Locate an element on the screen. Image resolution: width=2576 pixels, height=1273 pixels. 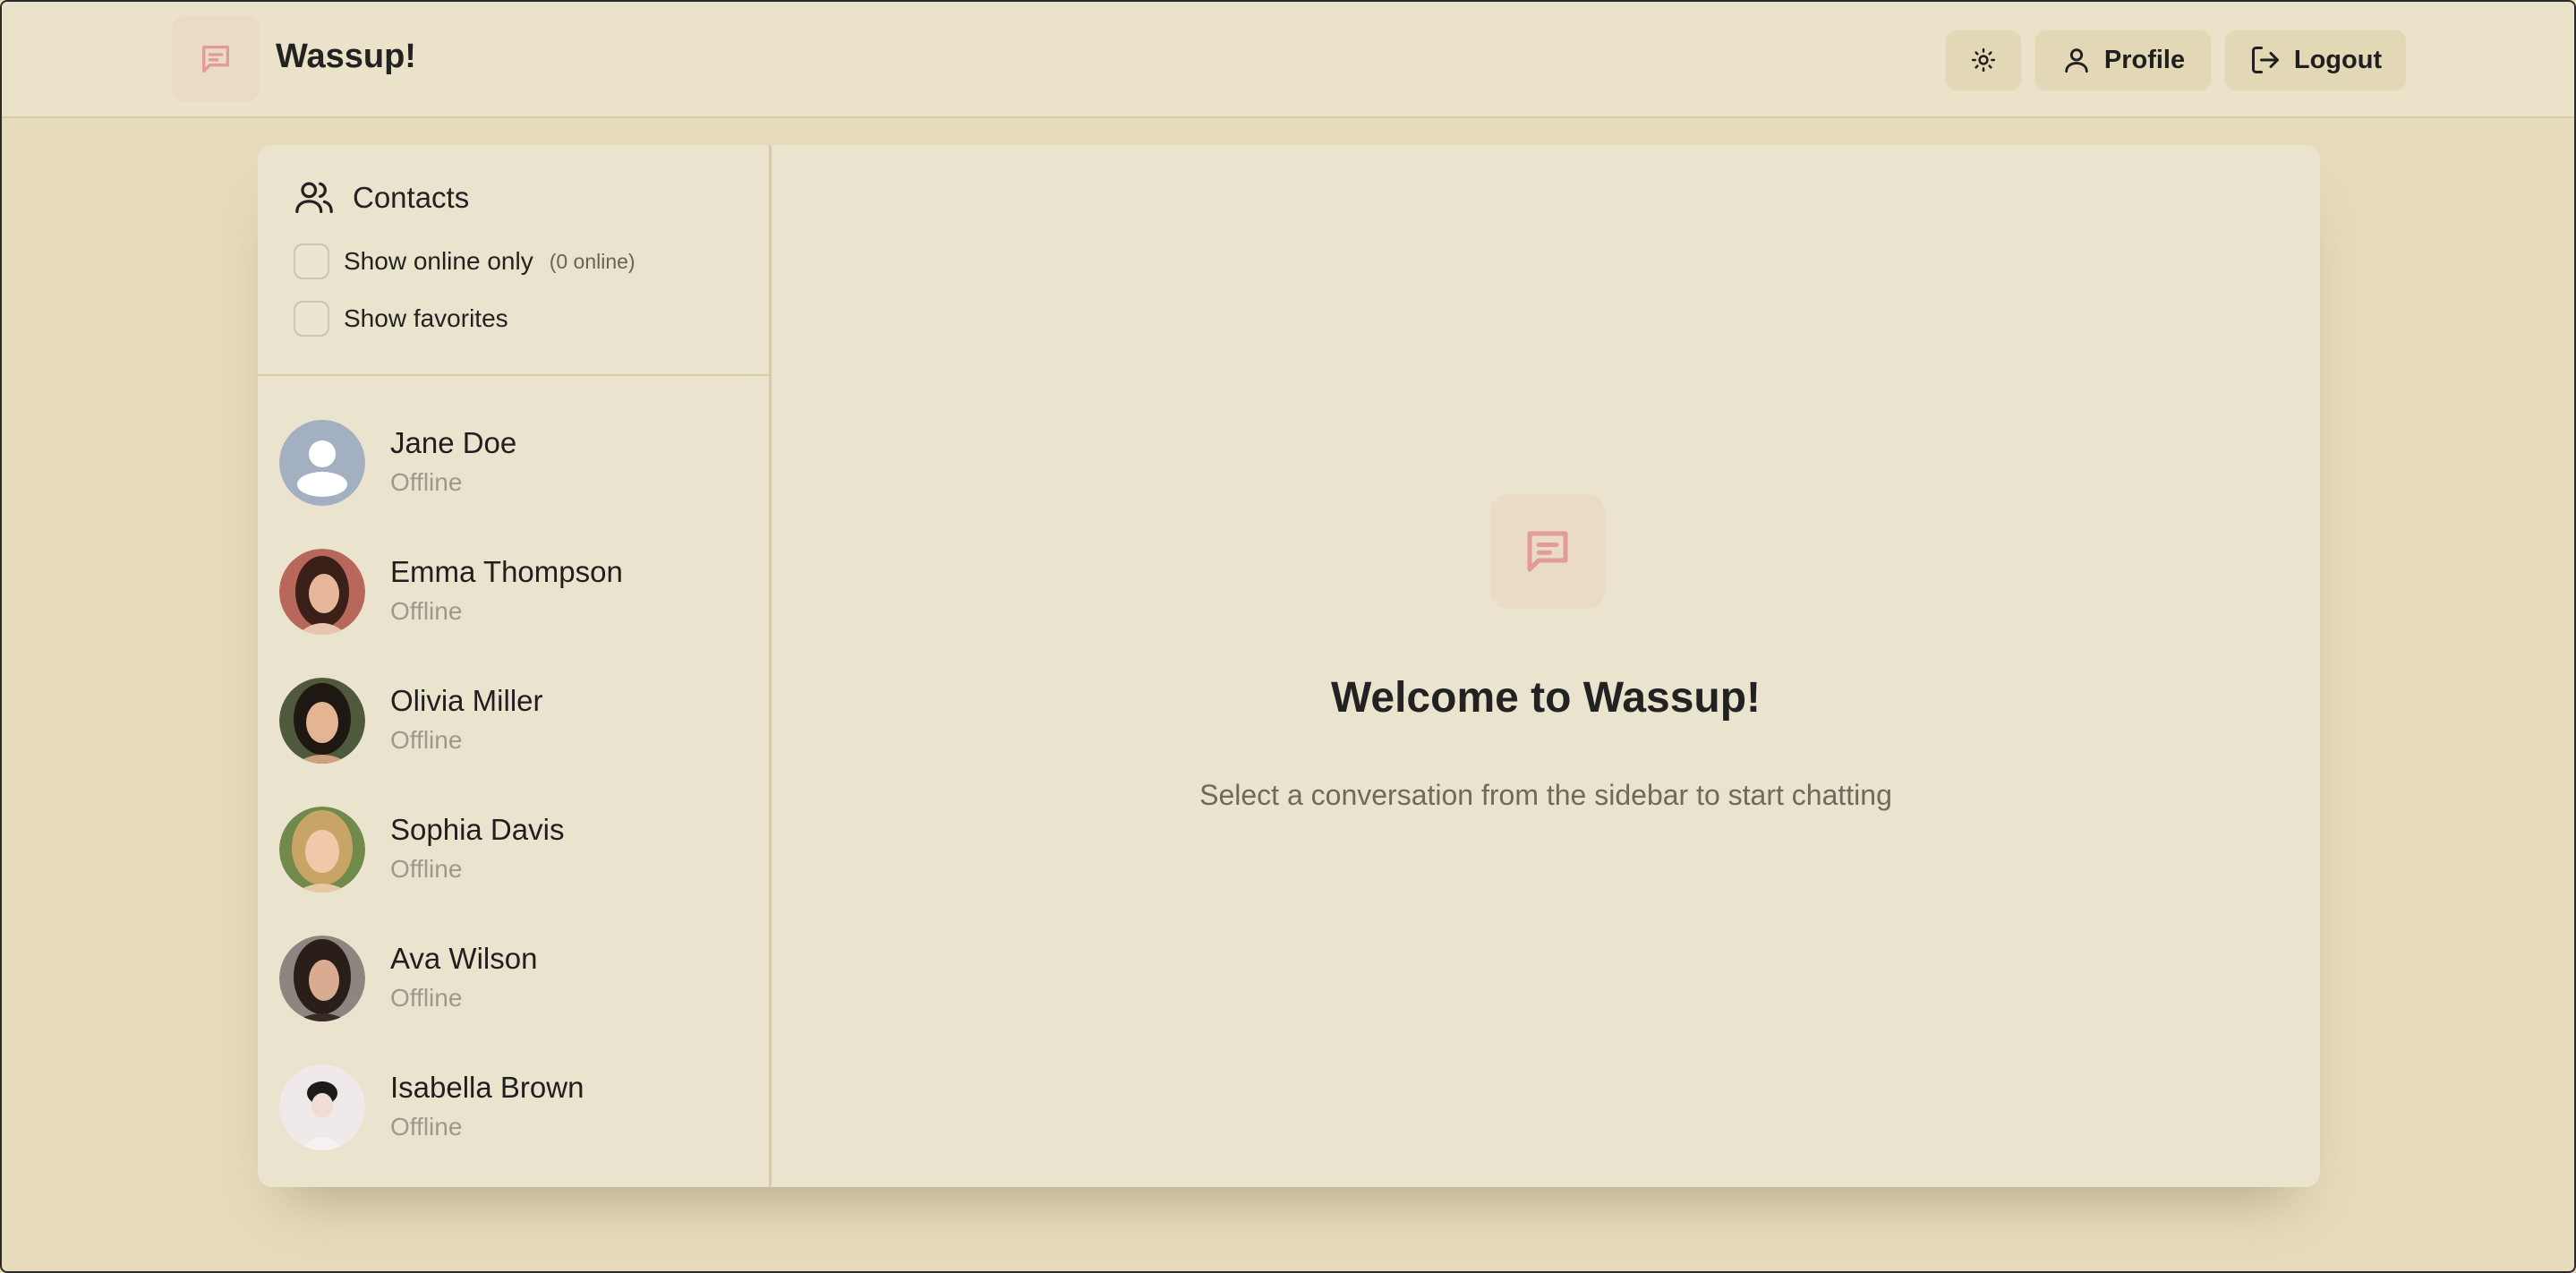
show-online-filter: Show online only (0 online) is located at coordinates (464, 261).